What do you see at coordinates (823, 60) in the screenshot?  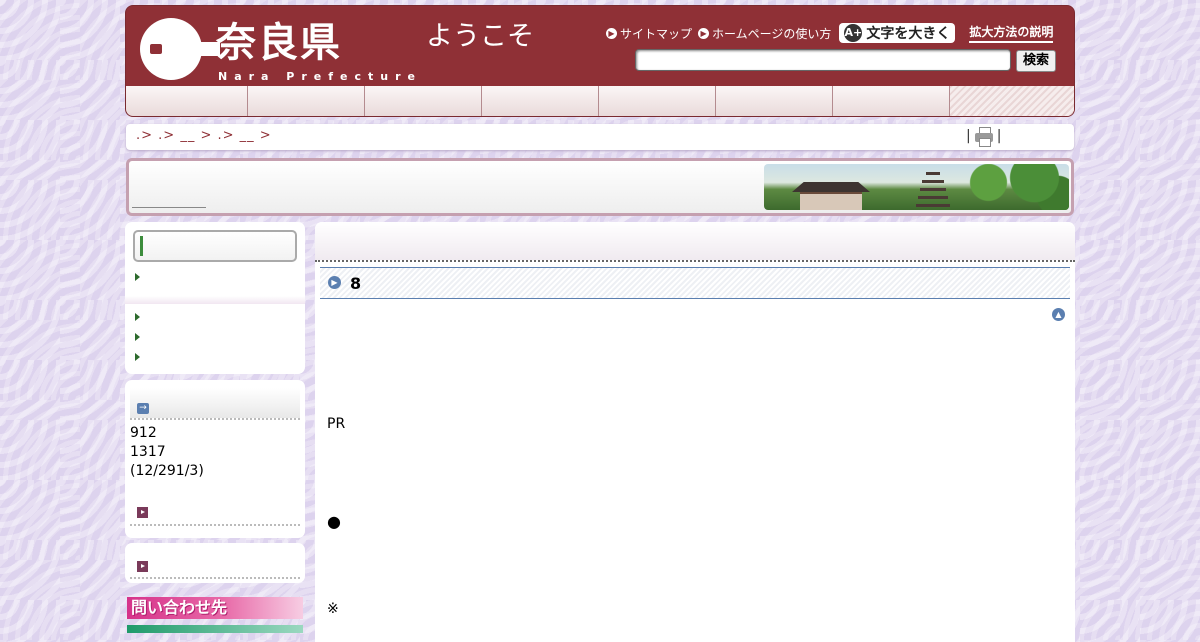 I see `search-input` at bounding box center [823, 60].